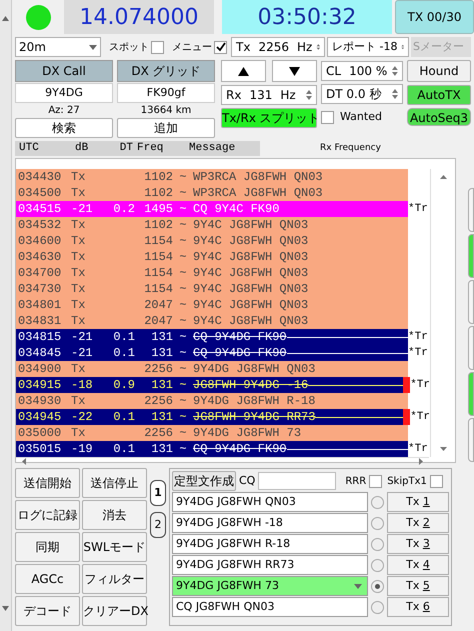 The image size is (474, 631). Describe the element at coordinates (270, 586) in the screenshot. I see `message-dropdown: 9Y4DG JG8FWH 73` at that location.